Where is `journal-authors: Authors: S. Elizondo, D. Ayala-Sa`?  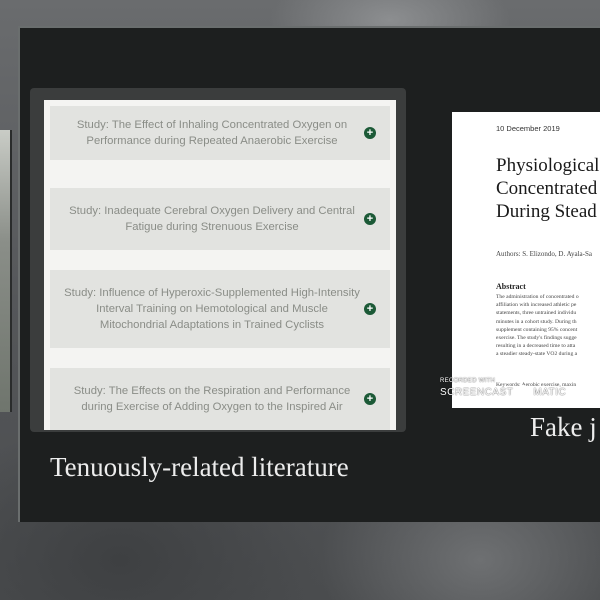
journal-authors: Authors: S. Elizondo, D. Ayala-Sa is located at coordinates (544, 254).